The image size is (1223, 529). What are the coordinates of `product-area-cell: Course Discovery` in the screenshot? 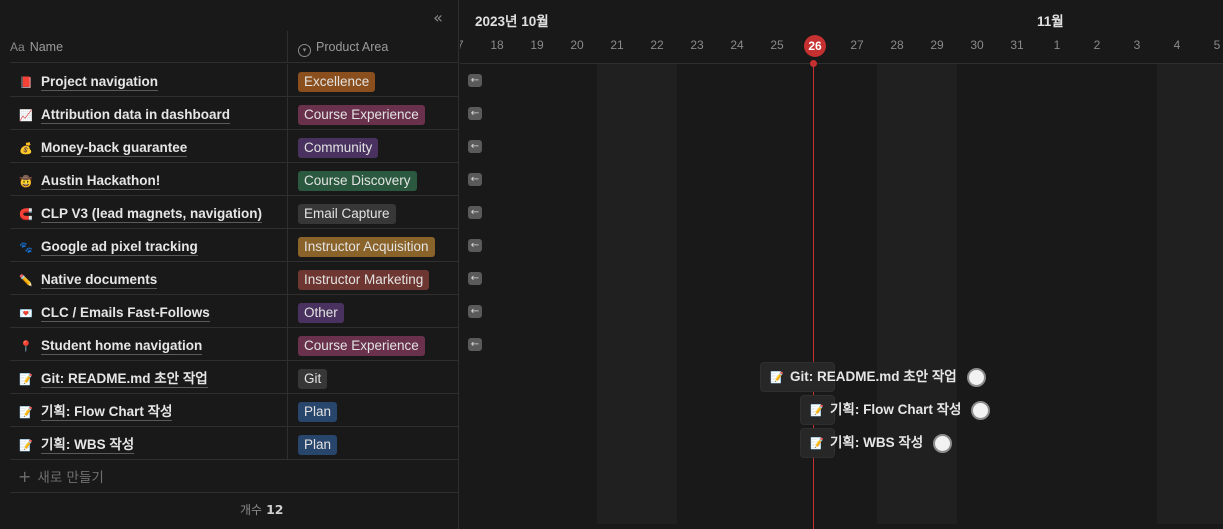 It's located at (357, 179).